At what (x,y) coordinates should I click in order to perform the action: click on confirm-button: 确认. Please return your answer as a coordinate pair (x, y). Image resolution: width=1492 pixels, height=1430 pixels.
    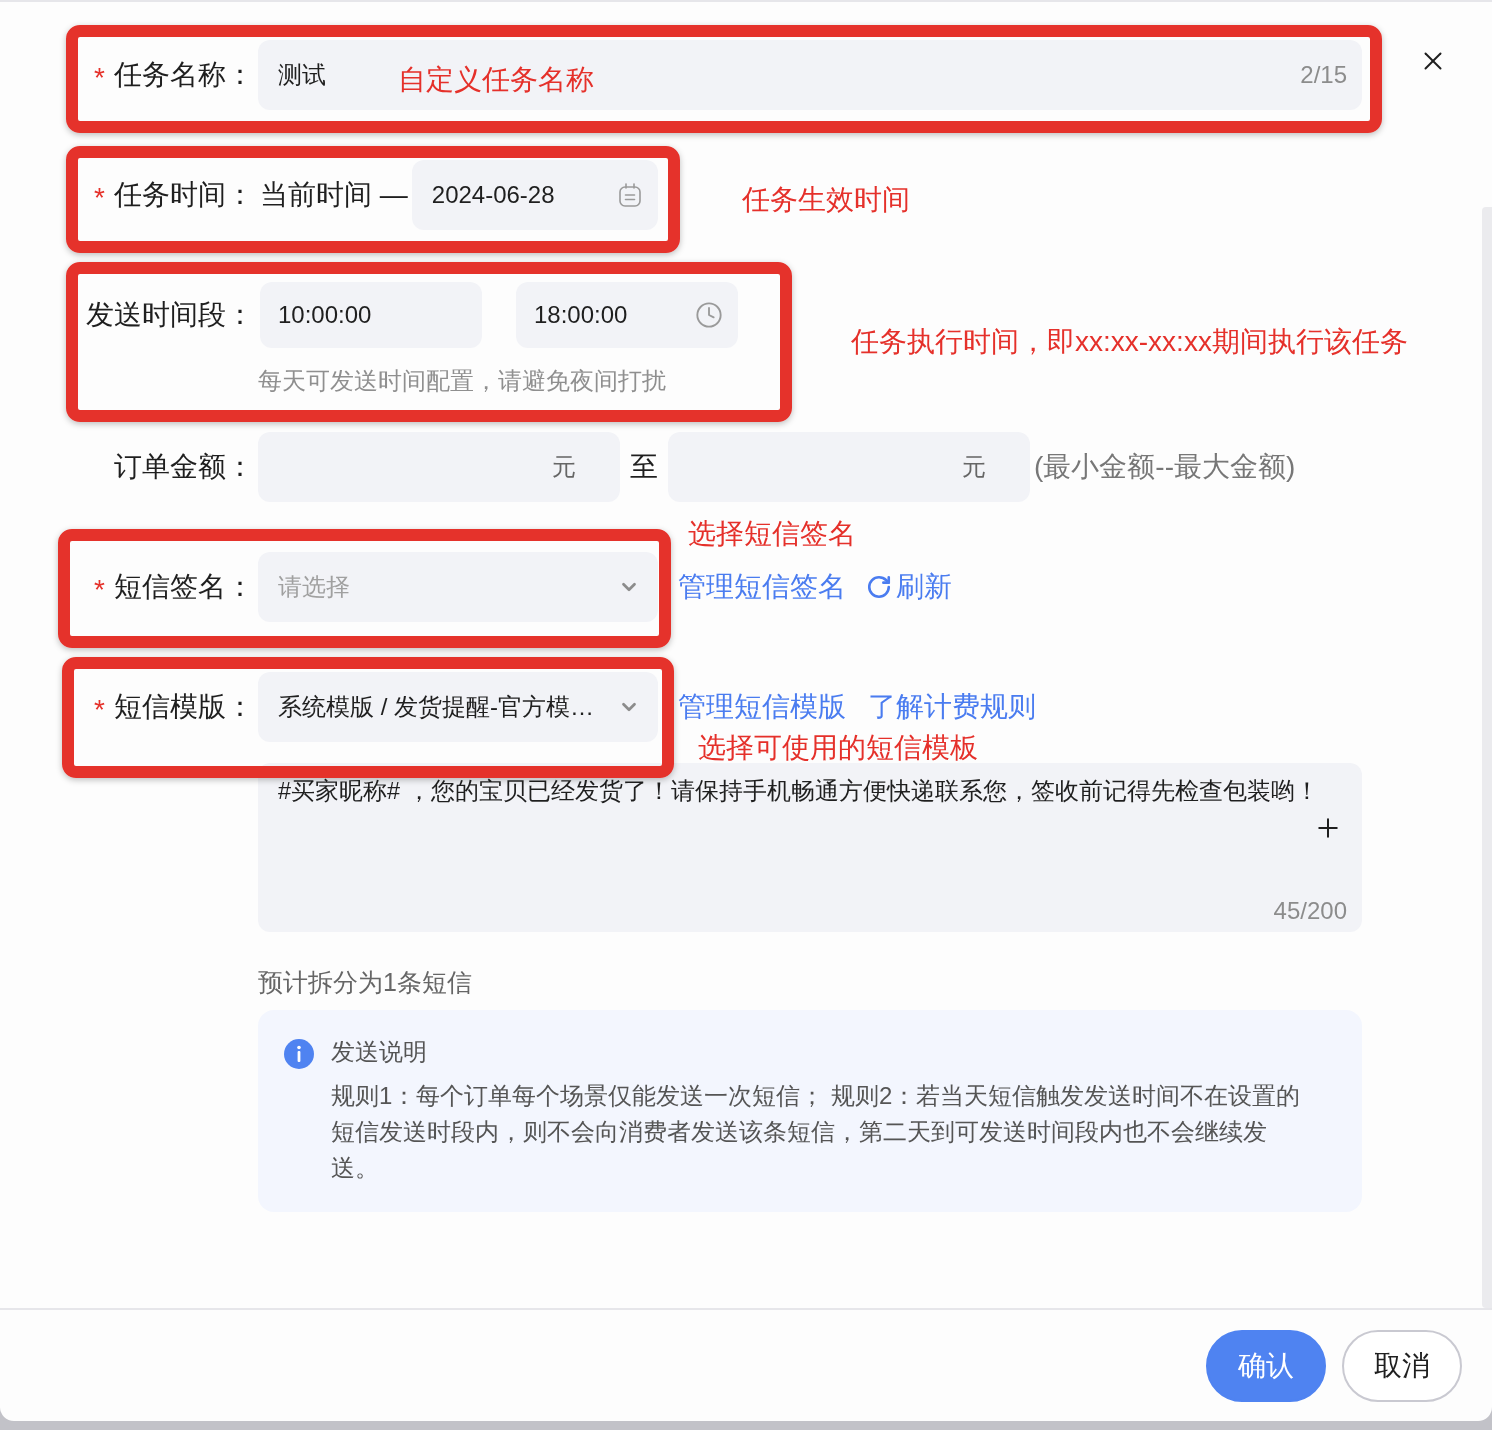
    Looking at the image, I should click on (1266, 1365).